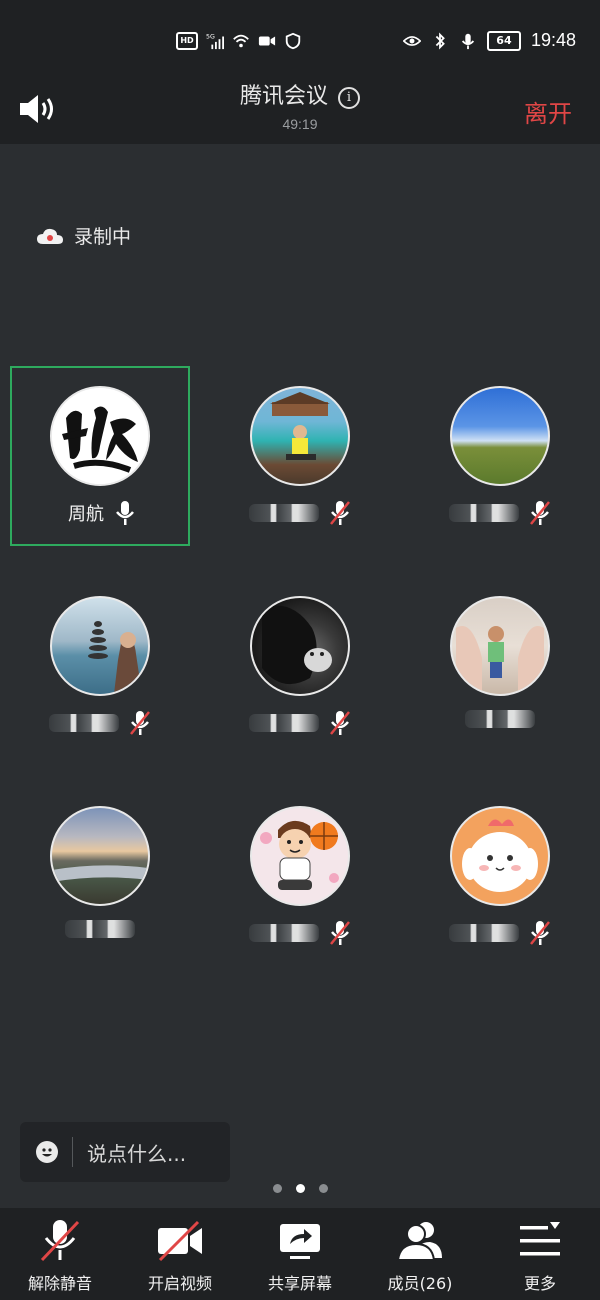  What do you see at coordinates (283, 96) in the screenshot?
I see `meeting-title: 腾讯会议` at bounding box center [283, 96].